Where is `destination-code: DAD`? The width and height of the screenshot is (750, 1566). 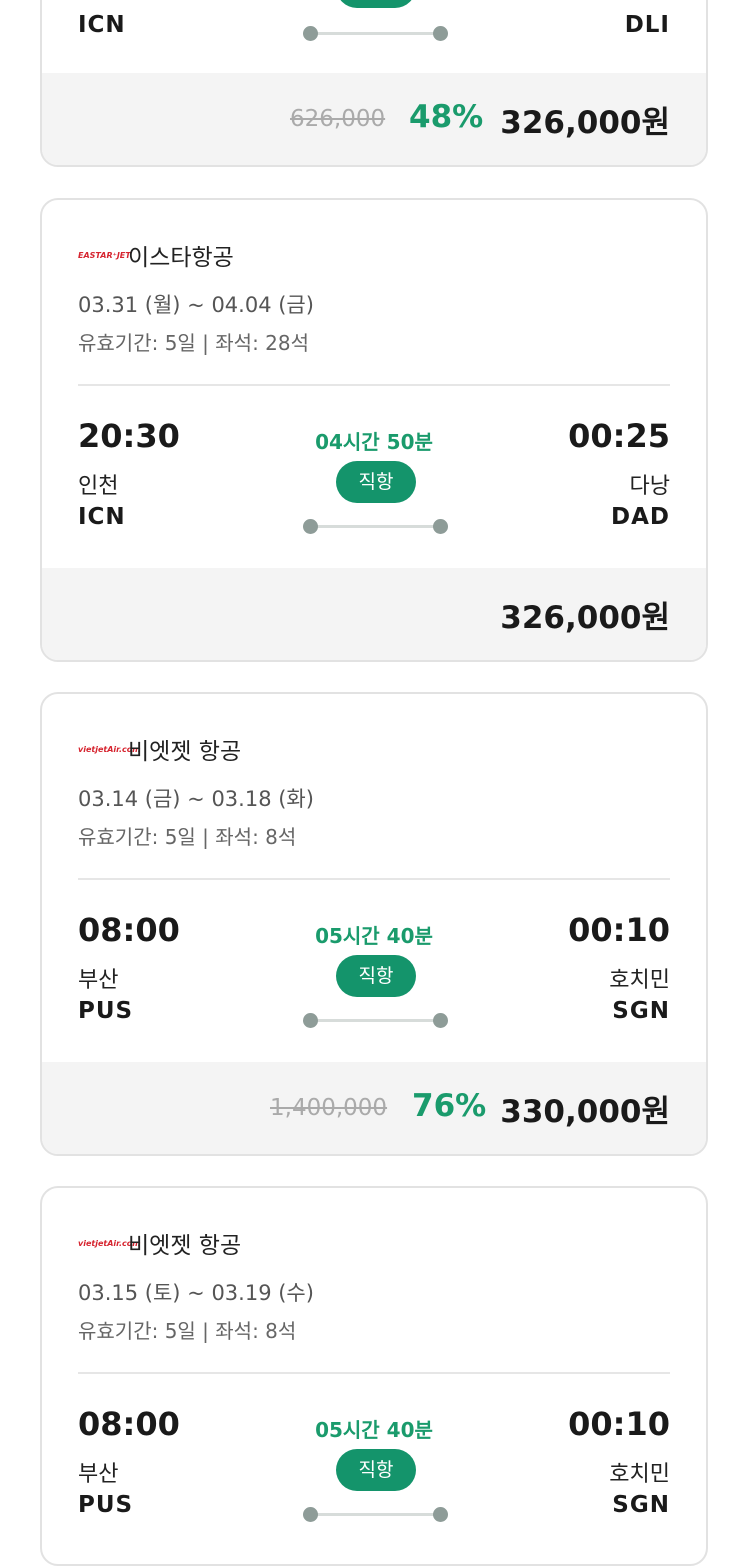
destination-code: DAD is located at coordinates (640, 517).